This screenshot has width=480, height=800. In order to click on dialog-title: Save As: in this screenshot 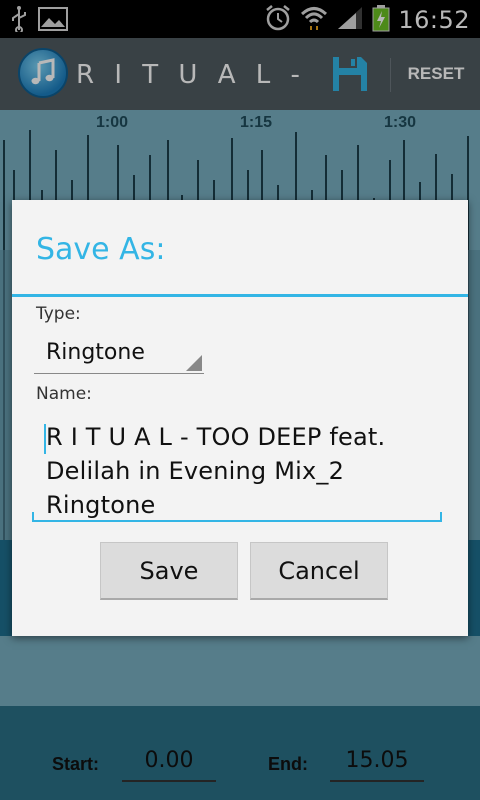, I will do `click(101, 249)`.